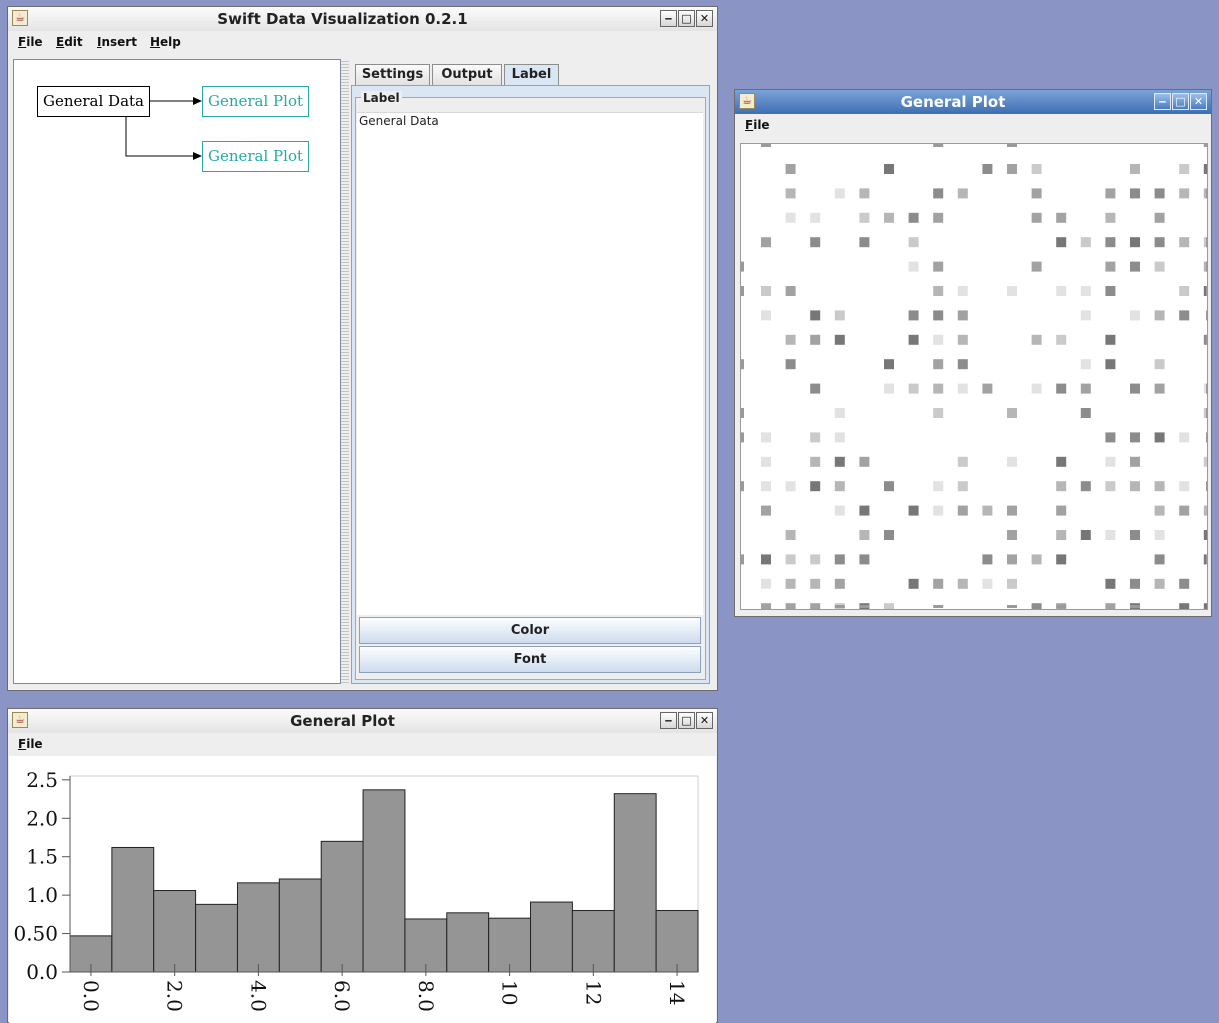 Image resolution: width=1219 pixels, height=1023 pixels. Describe the element at coordinates (255, 101) in the screenshot. I see `general-plot-node-1: General Plot` at that location.